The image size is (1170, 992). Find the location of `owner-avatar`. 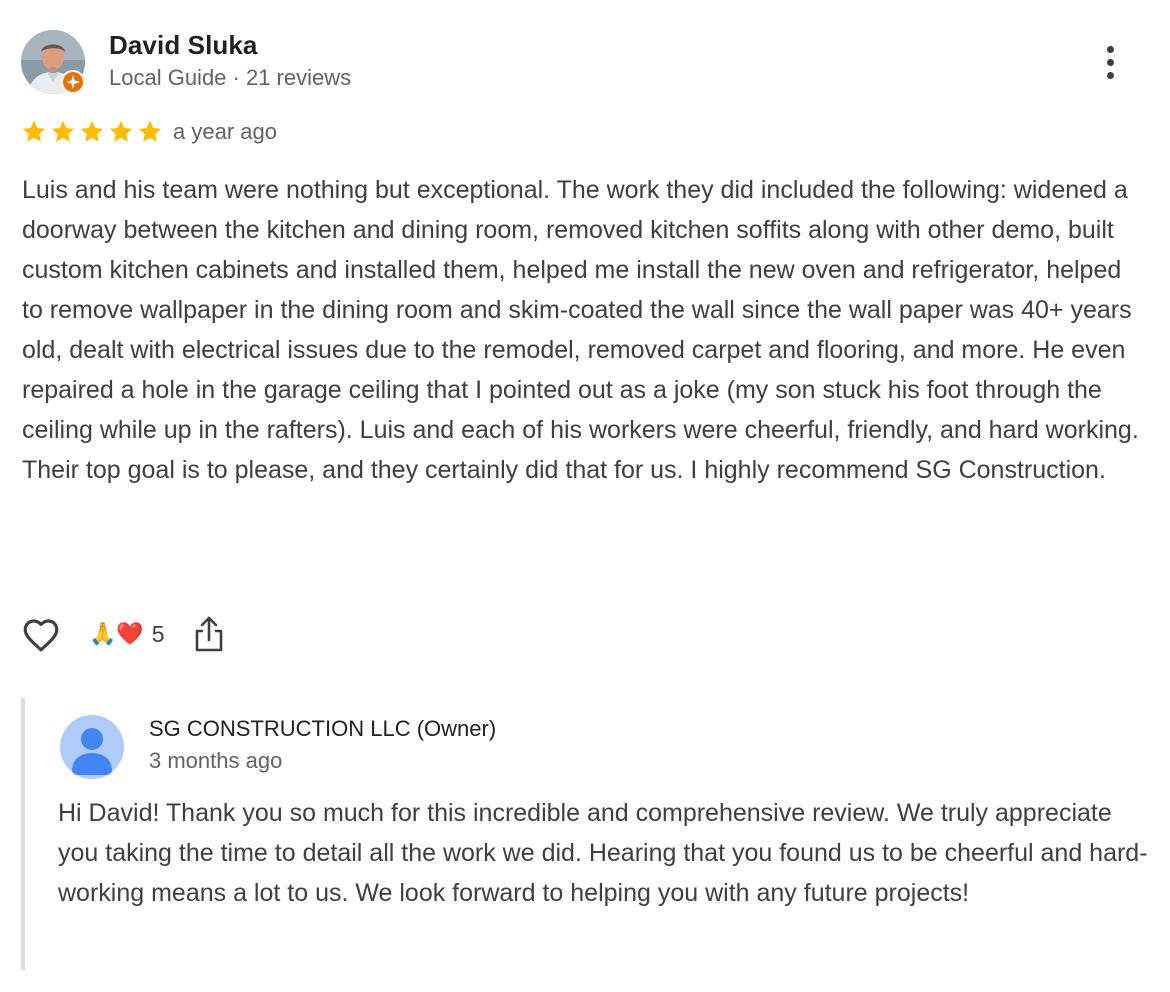

owner-avatar is located at coordinates (92, 747).